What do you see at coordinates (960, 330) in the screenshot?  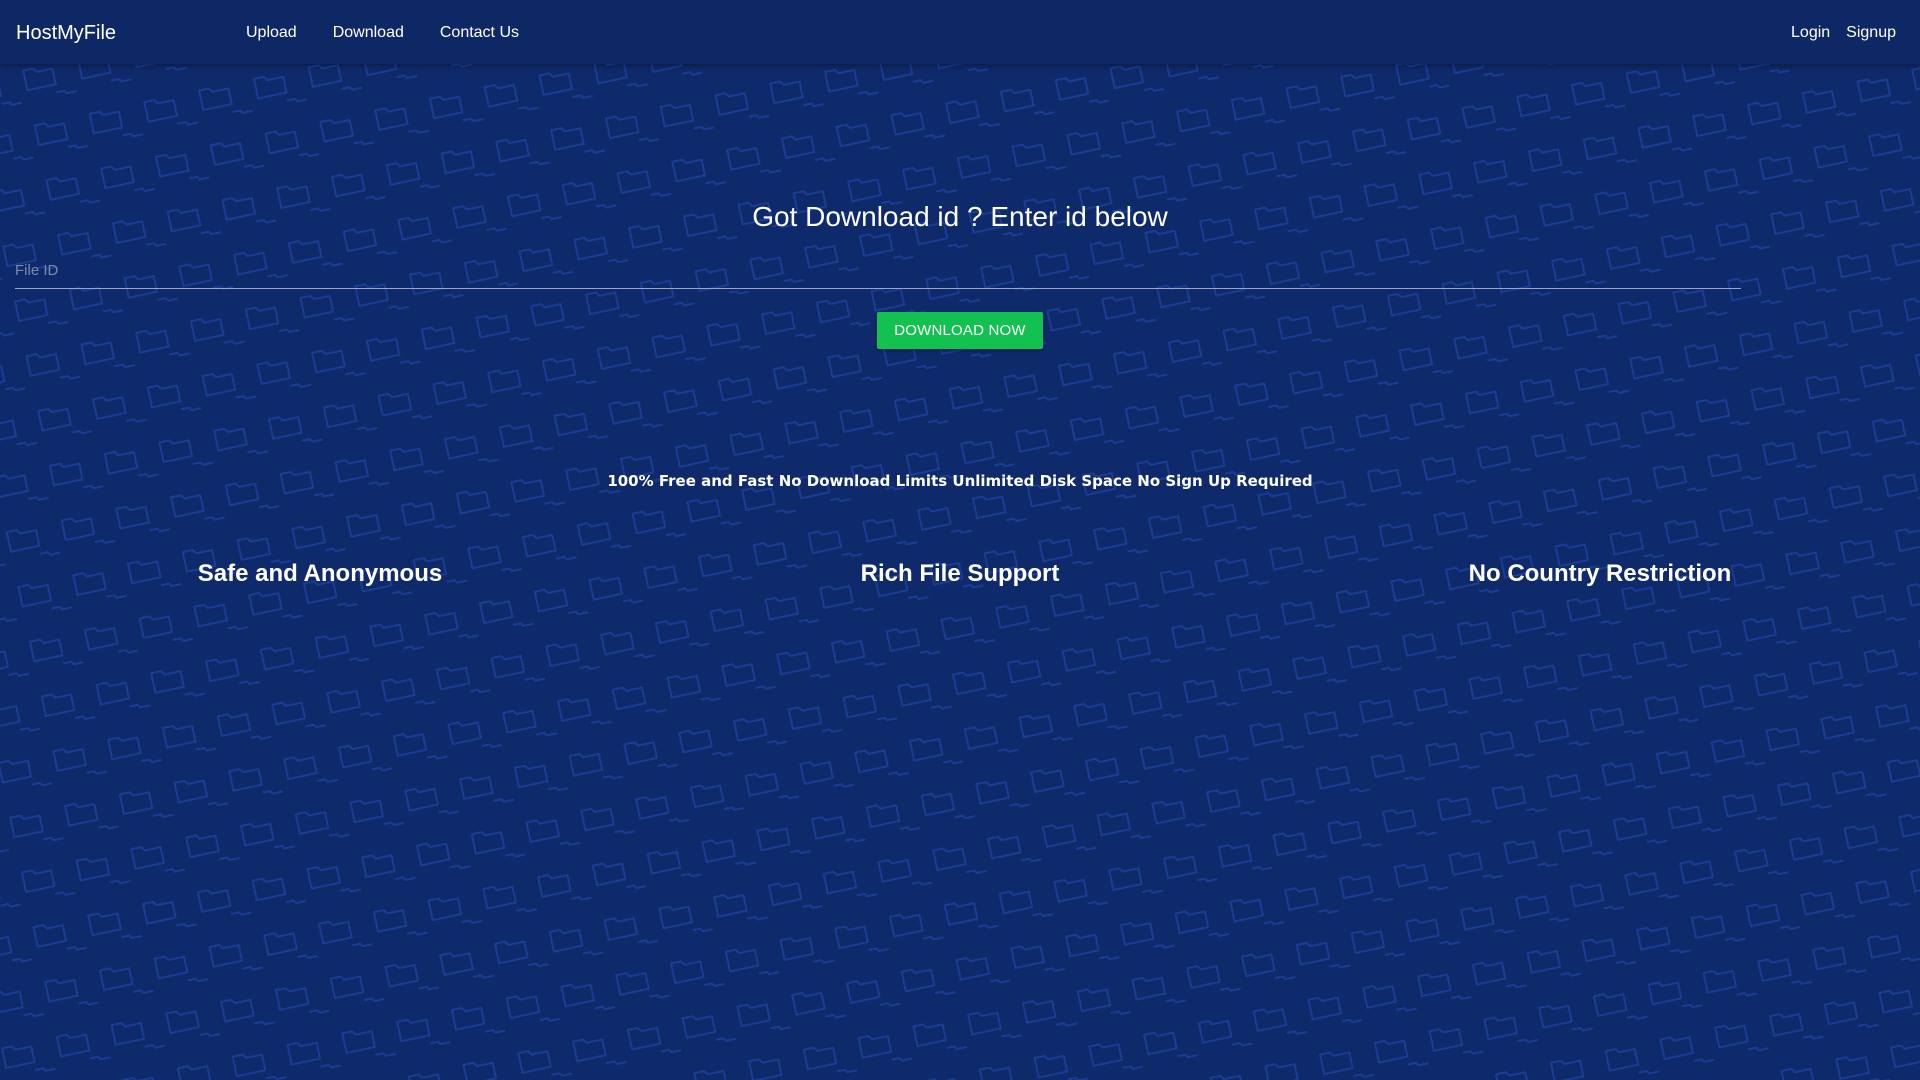 I see `download-now-button: DOWNLOAD NOW` at bounding box center [960, 330].